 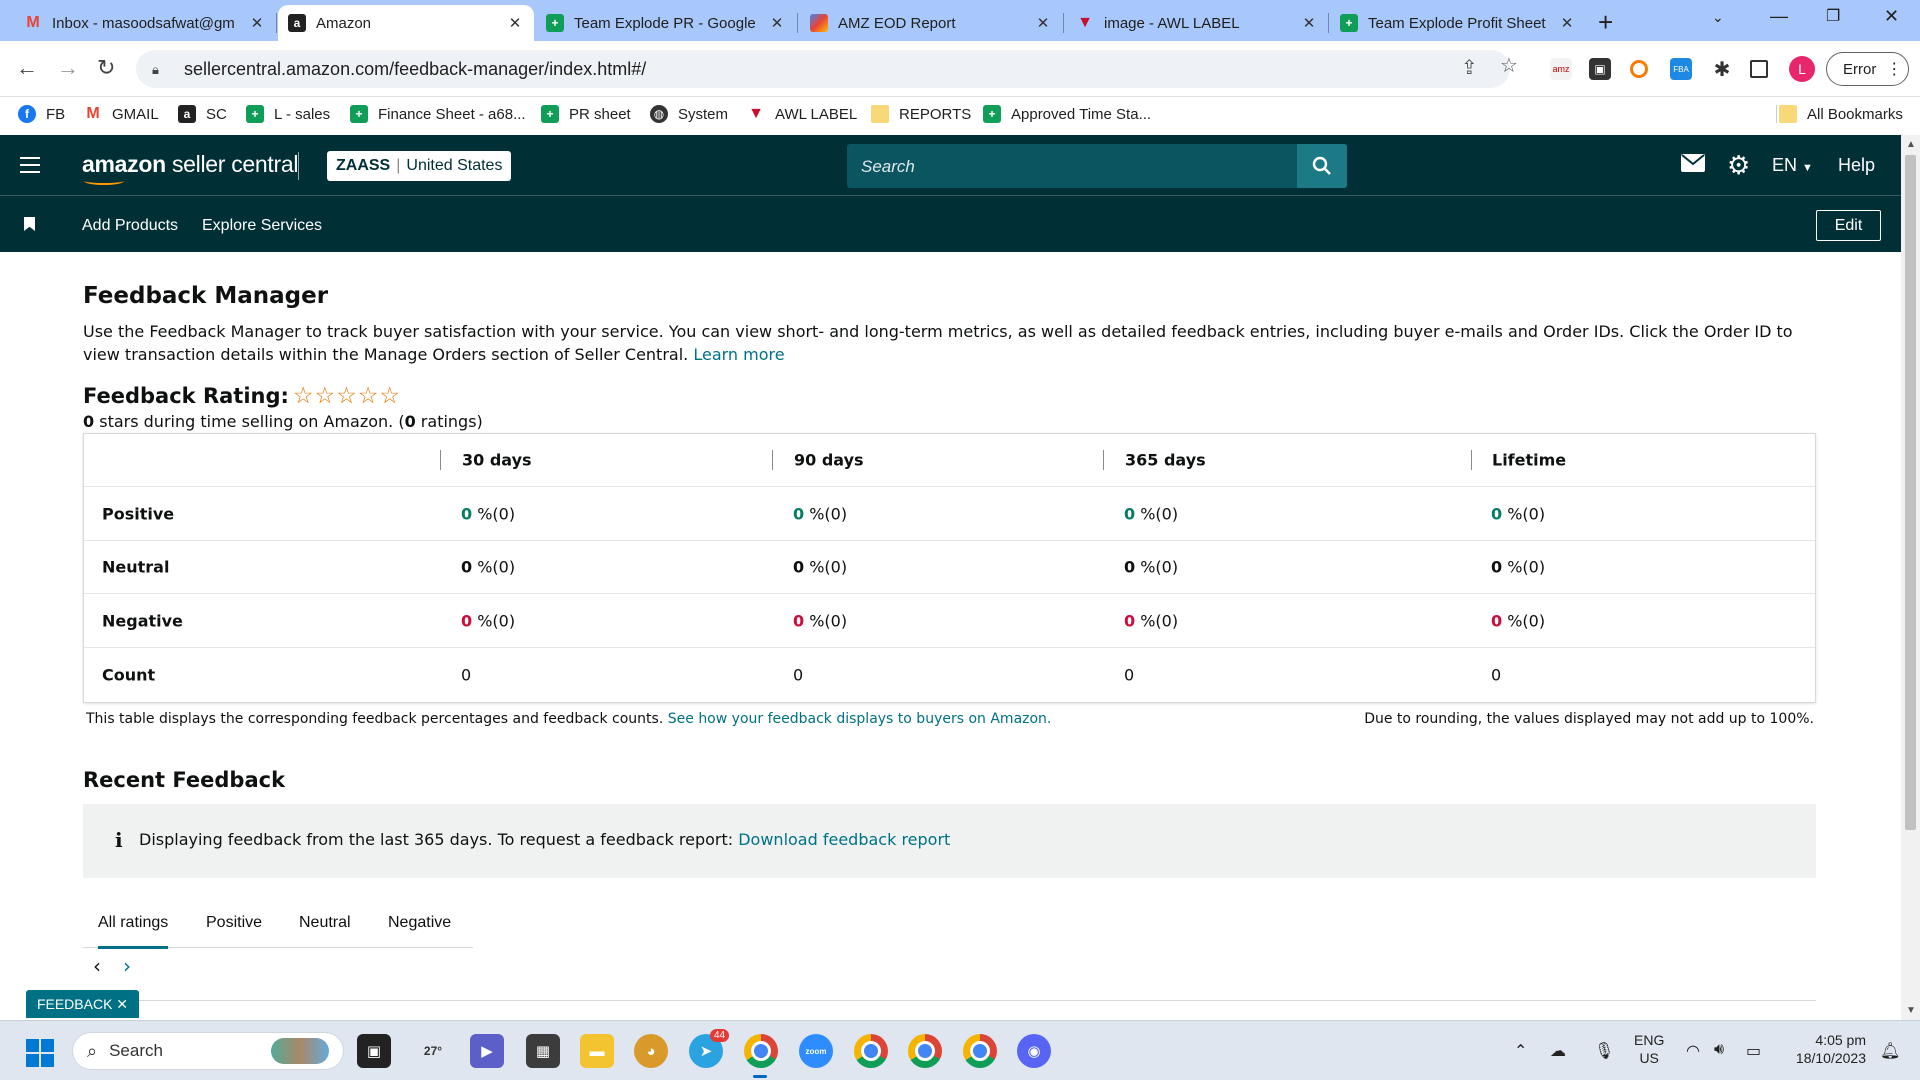 What do you see at coordinates (325, 923) in the screenshot?
I see `tab-neutral: Neutral` at bounding box center [325, 923].